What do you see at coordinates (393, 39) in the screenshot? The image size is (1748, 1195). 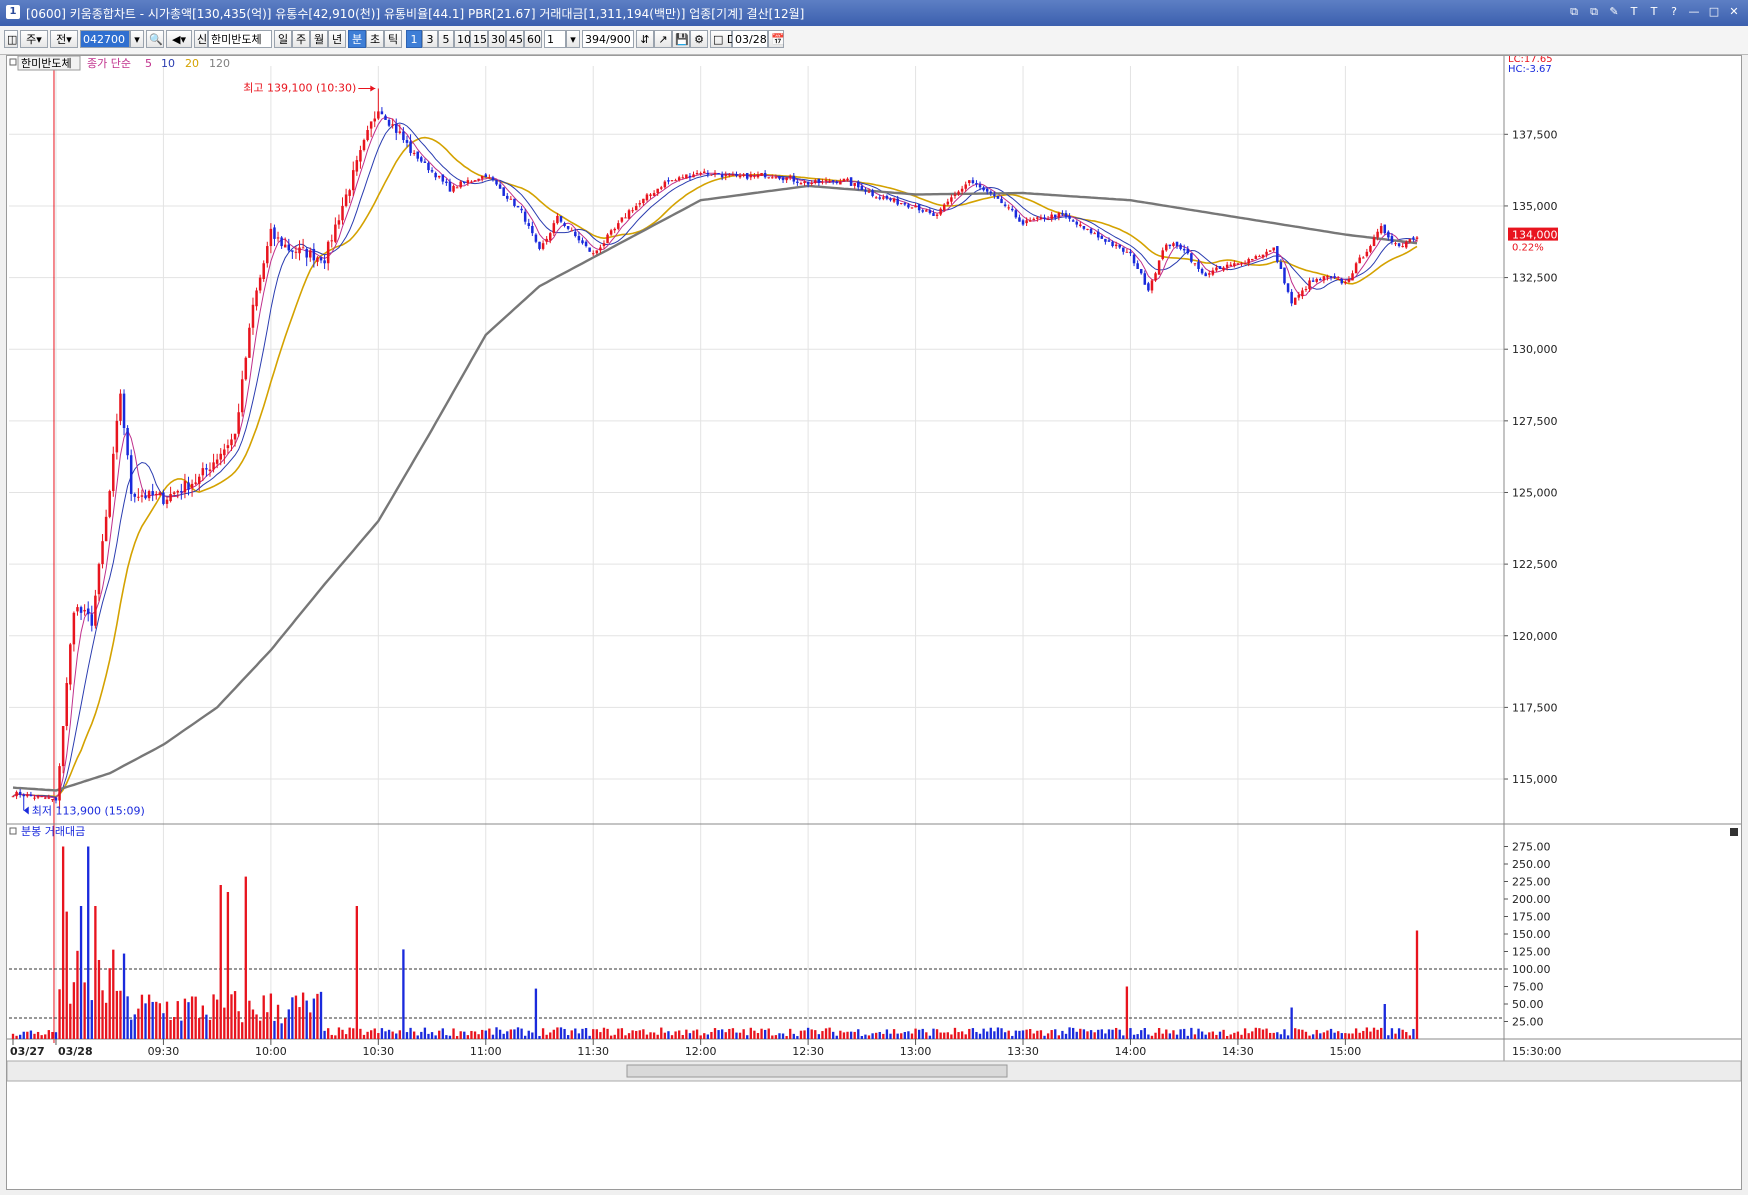 I see `period-tick: 틱` at bounding box center [393, 39].